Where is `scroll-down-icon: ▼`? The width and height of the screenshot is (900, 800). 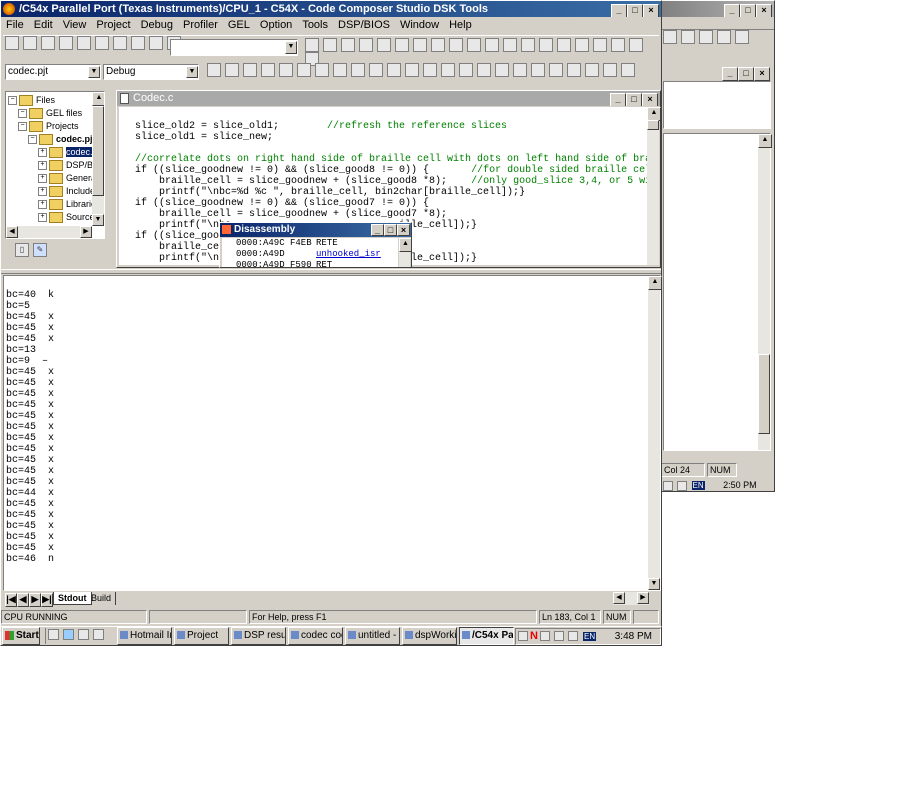
scroll-down-icon: ▼ is located at coordinates (654, 584).